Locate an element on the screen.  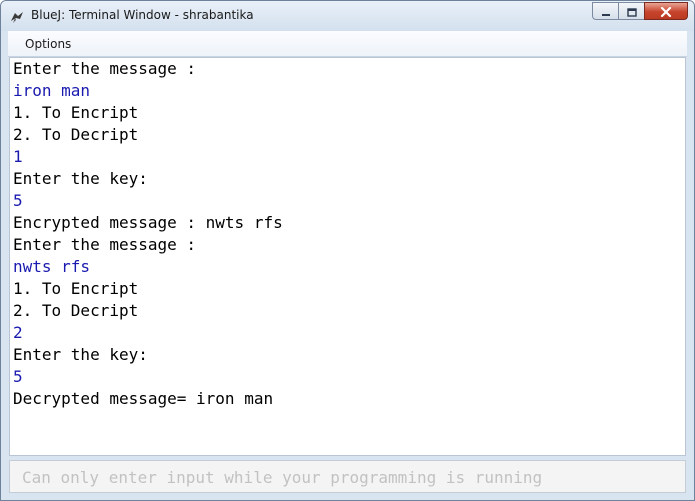
maximize-icon is located at coordinates (631, 11).